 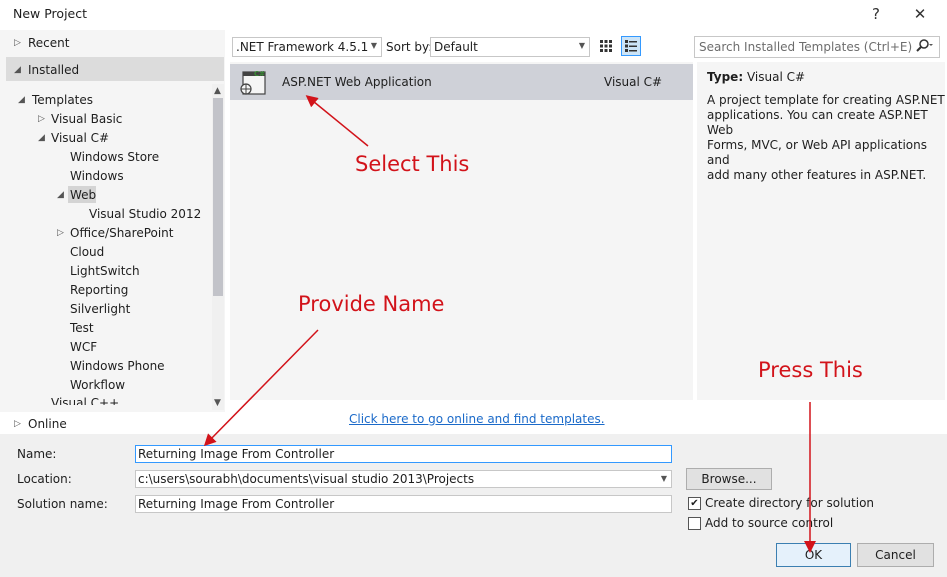 What do you see at coordinates (810, 370) in the screenshot?
I see `annotation-press: Press This` at bounding box center [810, 370].